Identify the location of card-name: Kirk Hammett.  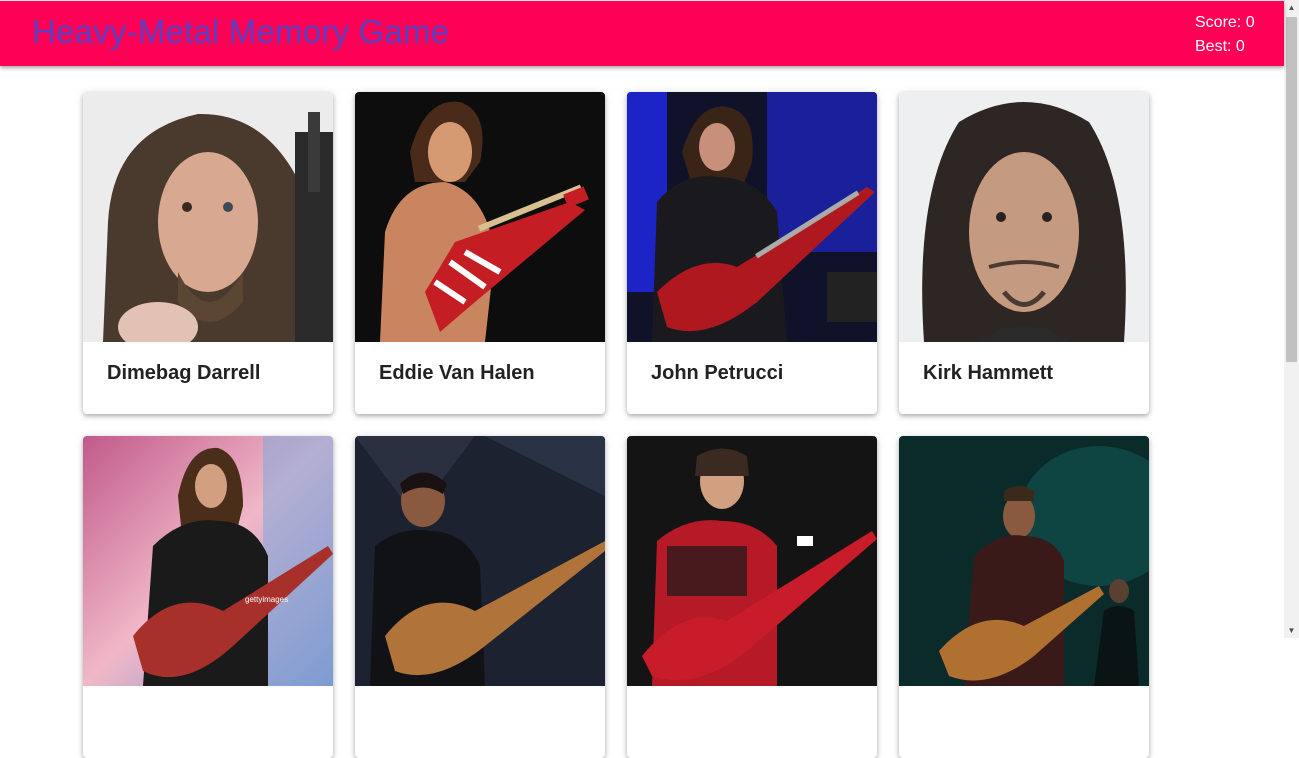
(988, 373).